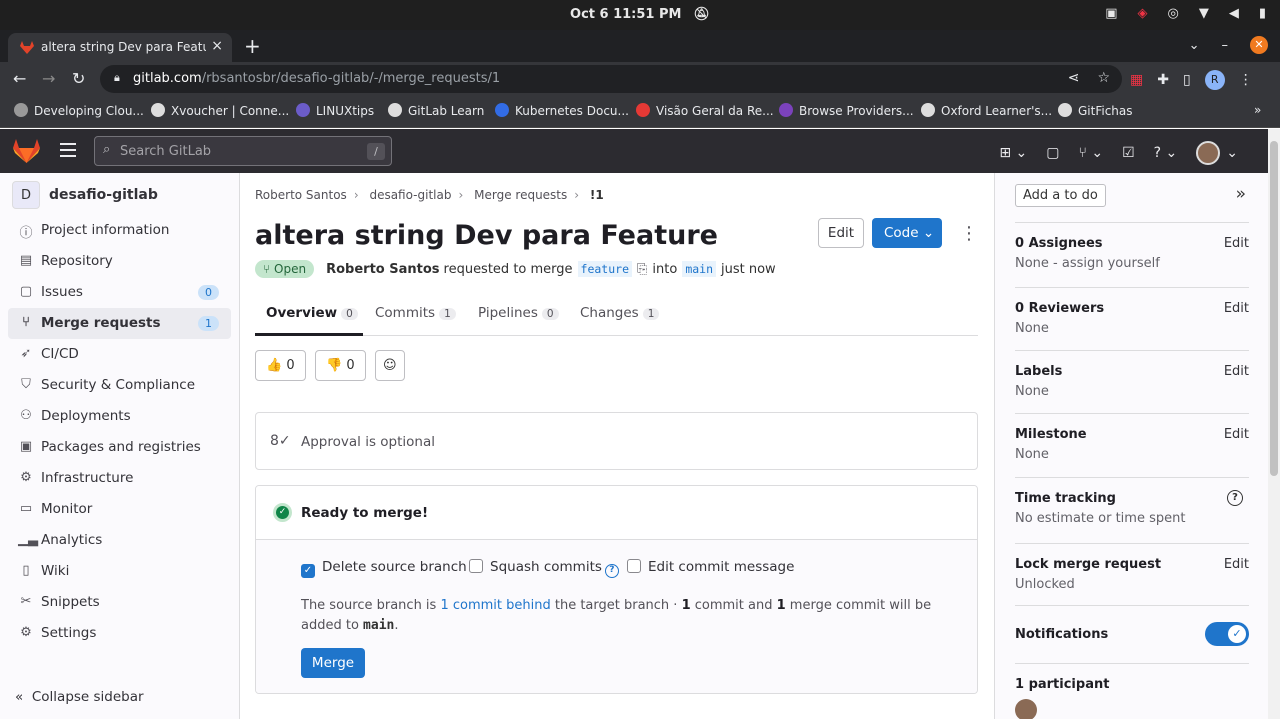 This screenshot has width=1280, height=719. Describe the element at coordinates (117, 78) in the screenshot. I see `lock-icon: 🔒︎` at that location.